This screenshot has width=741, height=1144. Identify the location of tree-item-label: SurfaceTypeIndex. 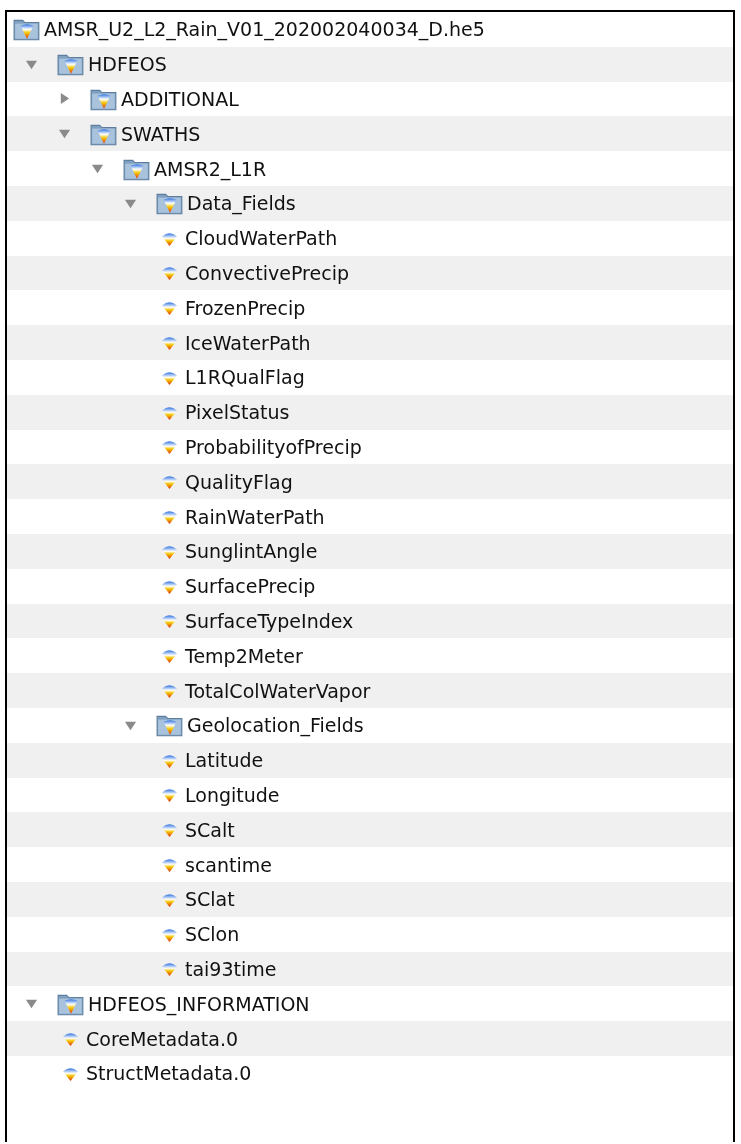
(269, 620).